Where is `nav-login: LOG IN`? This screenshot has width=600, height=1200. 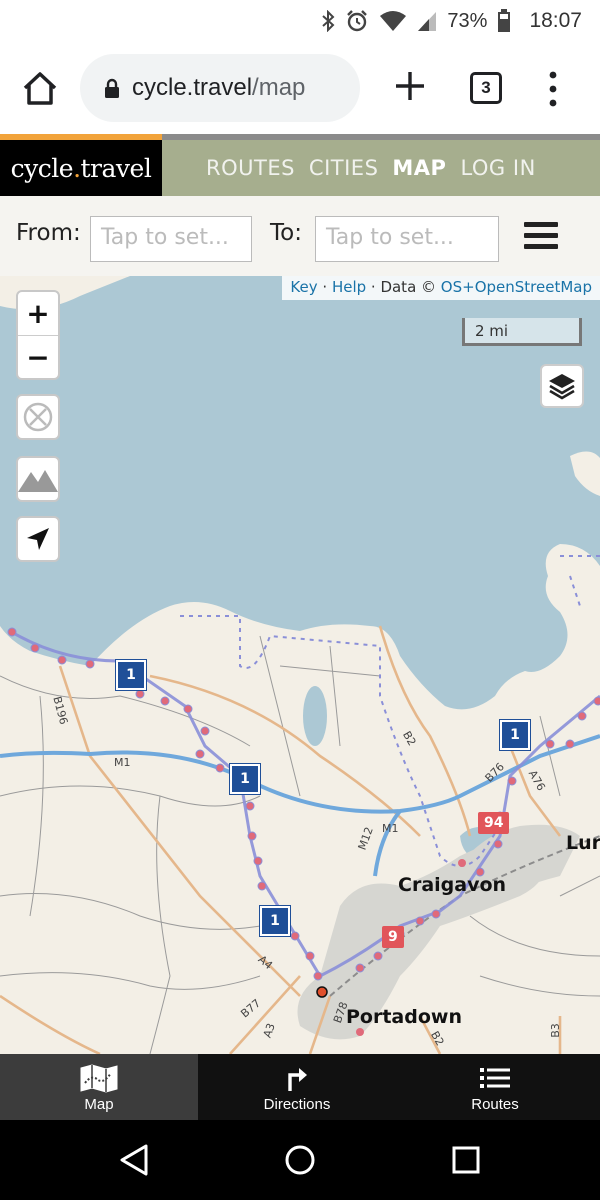 nav-login: LOG IN is located at coordinates (497, 168).